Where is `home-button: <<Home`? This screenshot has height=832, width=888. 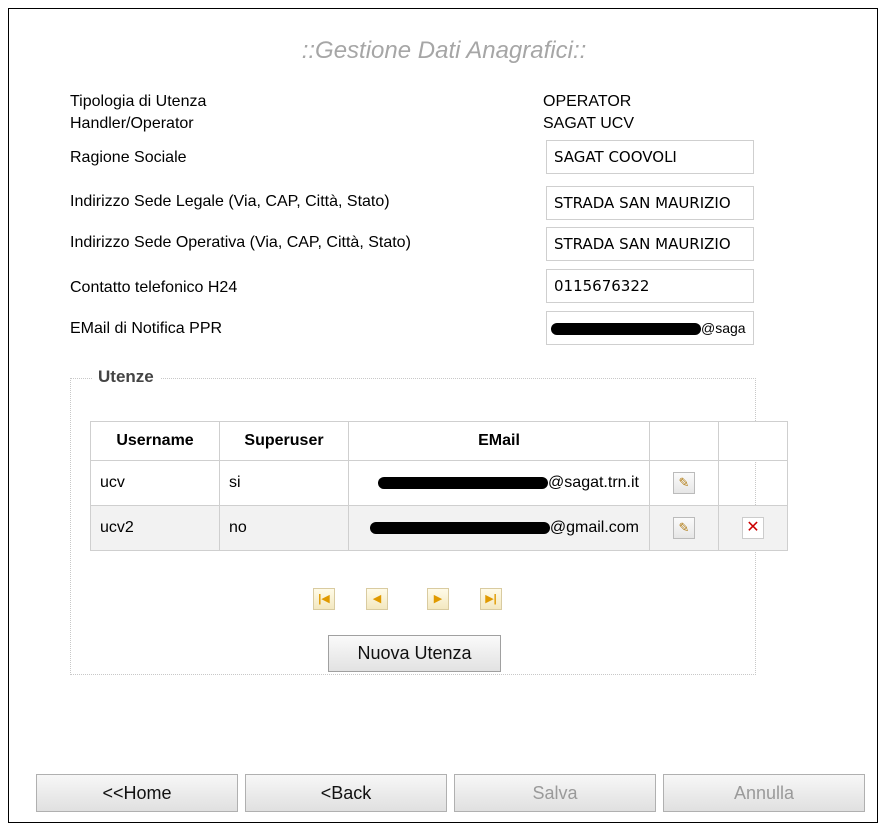 home-button: <<Home is located at coordinates (137, 793).